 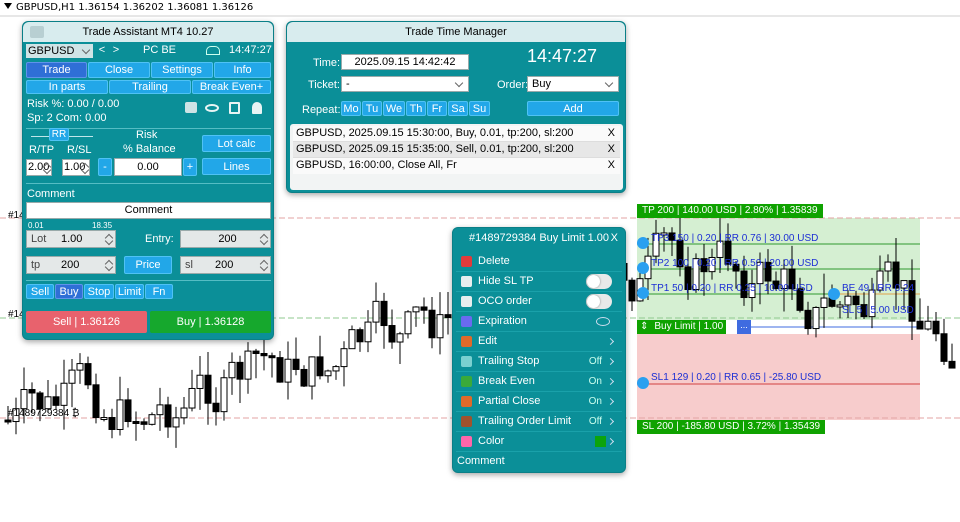 I want to click on menu-item-trailing-stop: Trailing Stop Off, so click(x=539, y=361).